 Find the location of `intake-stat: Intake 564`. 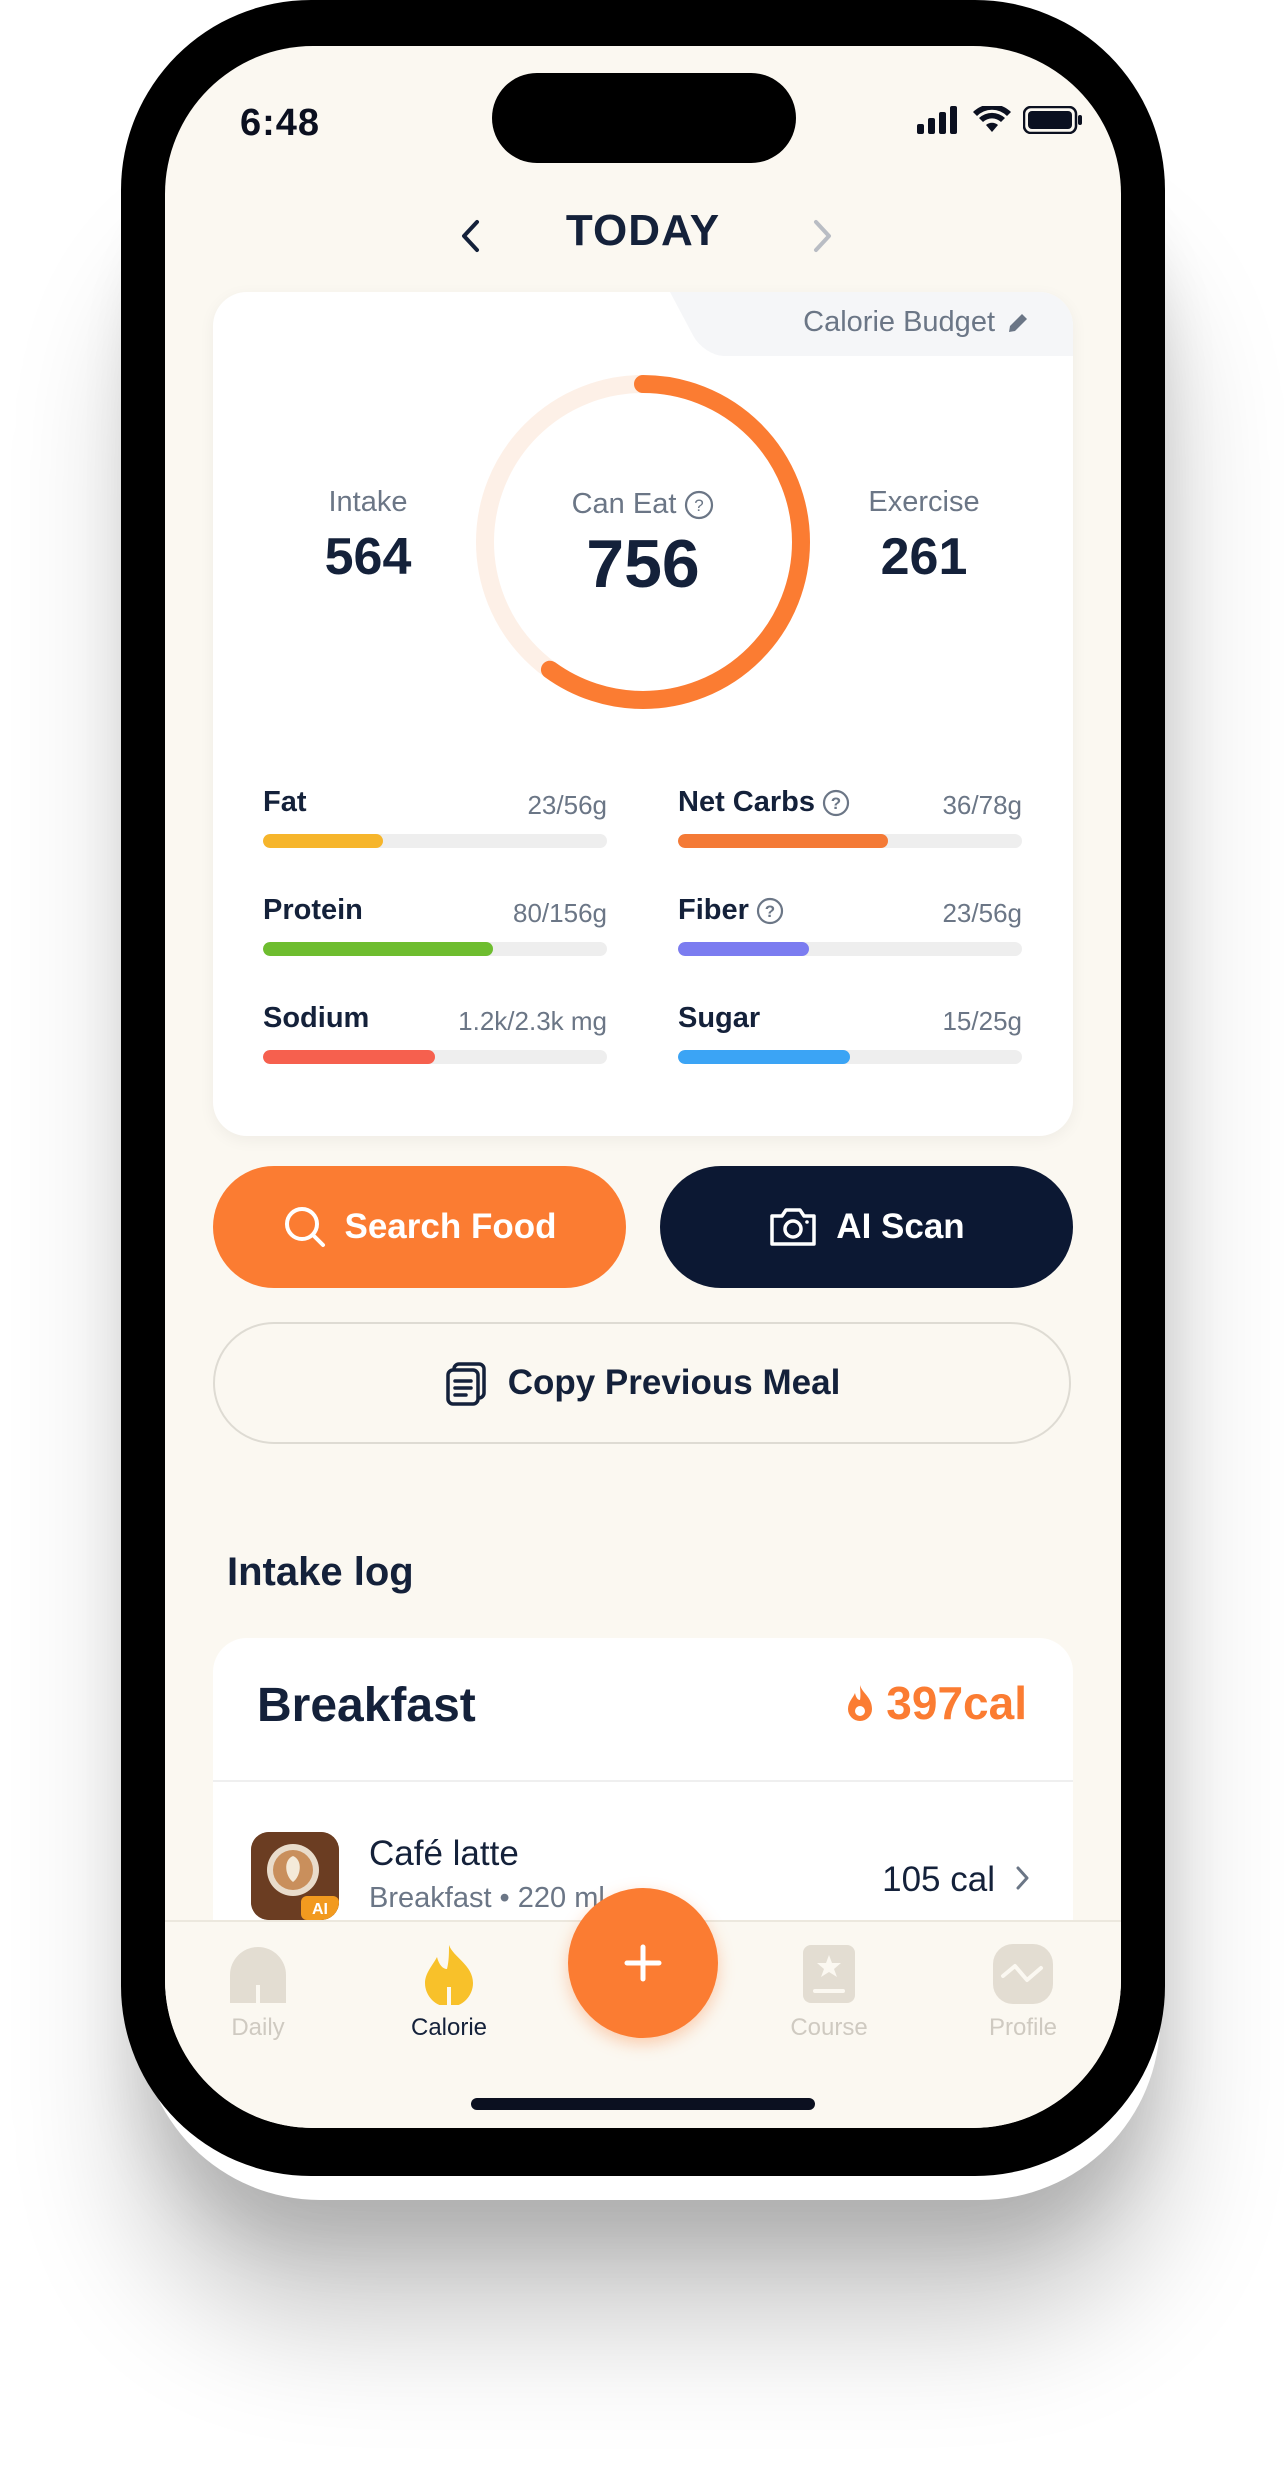

intake-stat: Intake 564 is located at coordinates (368, 536).